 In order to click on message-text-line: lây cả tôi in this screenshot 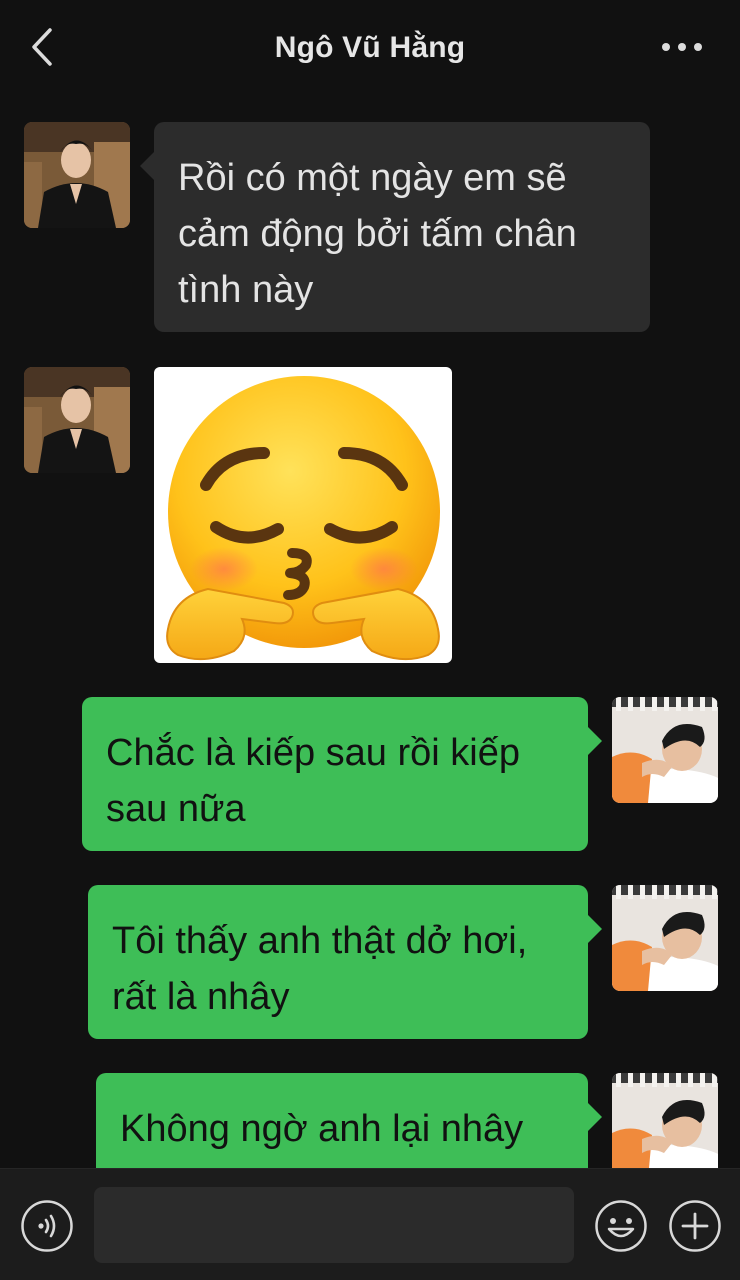, I will do `click(342, 1162)`.